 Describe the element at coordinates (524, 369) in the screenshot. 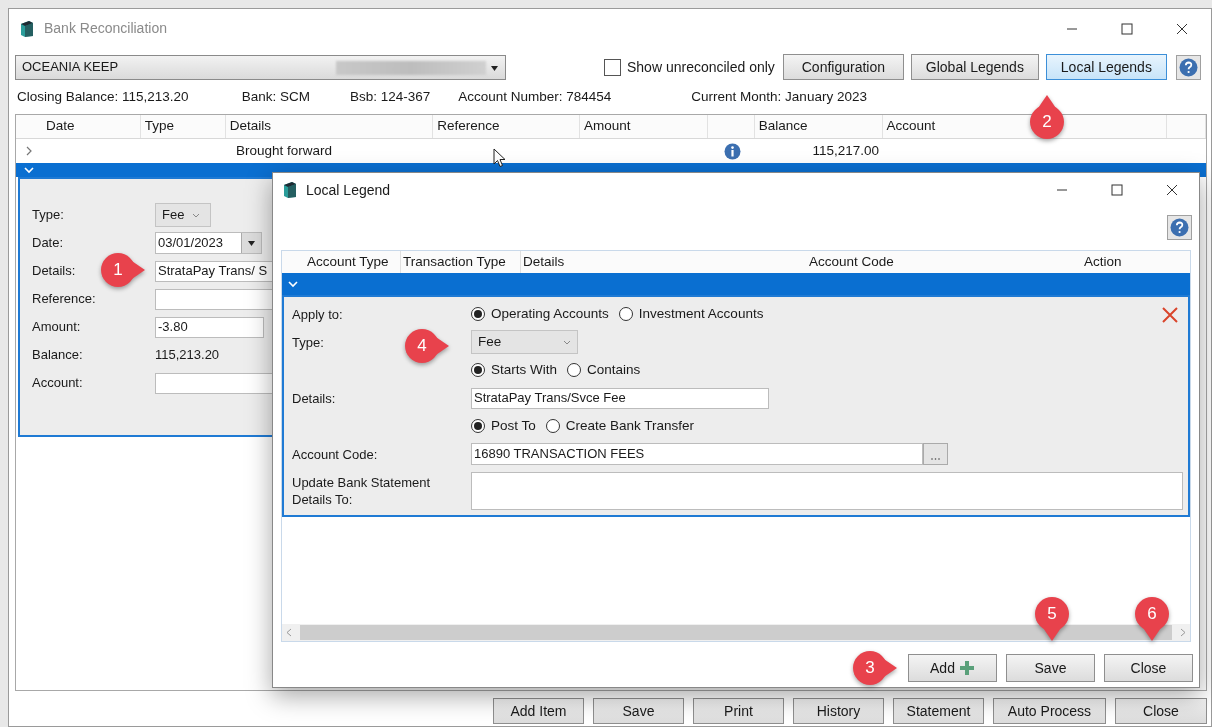

I see `radio-label: Starts With` at that location.